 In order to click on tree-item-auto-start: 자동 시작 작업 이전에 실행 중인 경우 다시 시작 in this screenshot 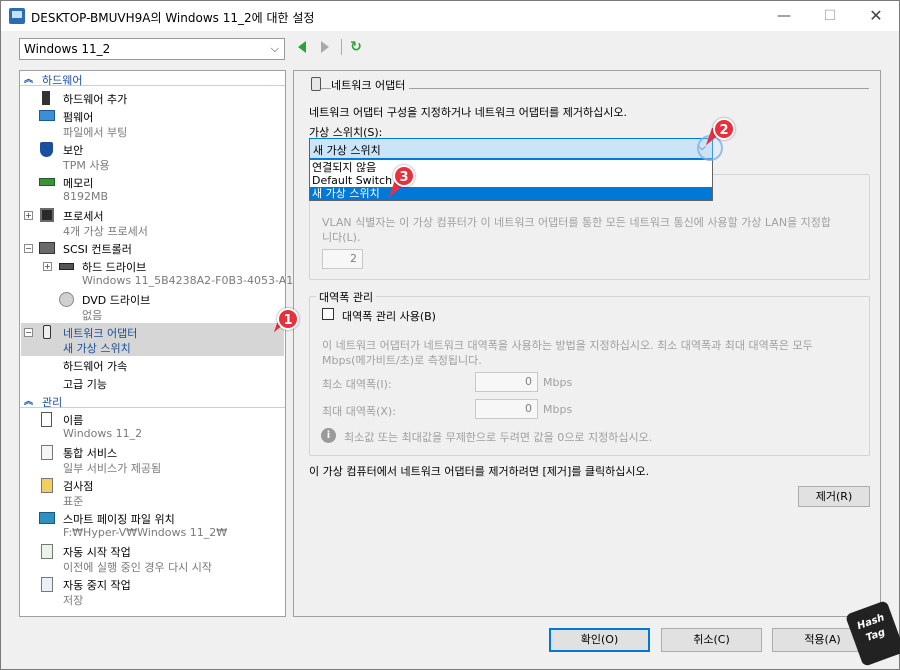, I will do `click(152, 559)`.